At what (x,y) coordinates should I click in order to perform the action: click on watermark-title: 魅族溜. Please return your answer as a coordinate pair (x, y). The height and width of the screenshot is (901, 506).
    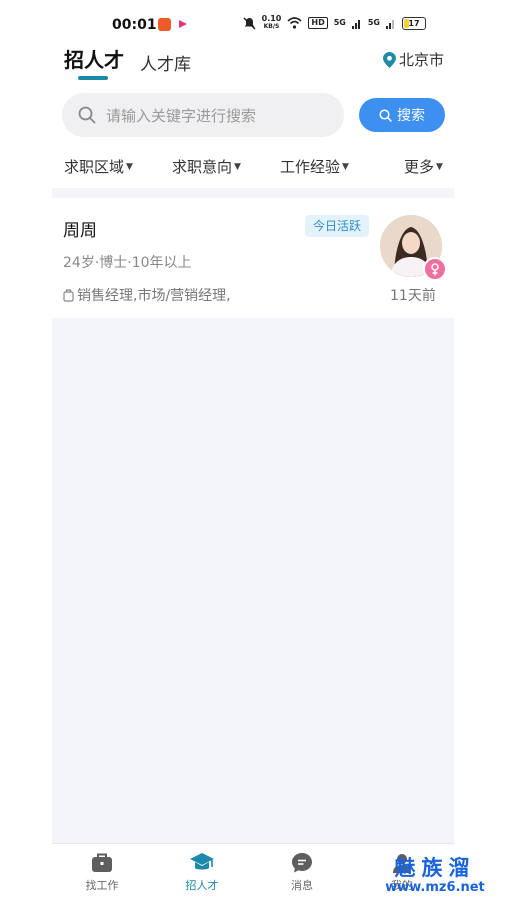
    Looking at the image, I should click on (435, 868).